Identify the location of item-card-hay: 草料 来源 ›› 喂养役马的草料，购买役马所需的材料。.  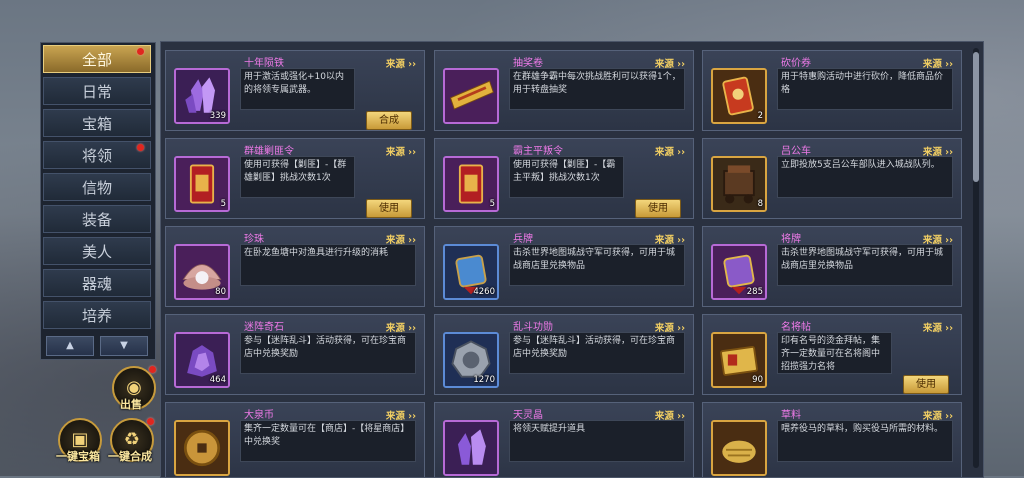
(832, 439).